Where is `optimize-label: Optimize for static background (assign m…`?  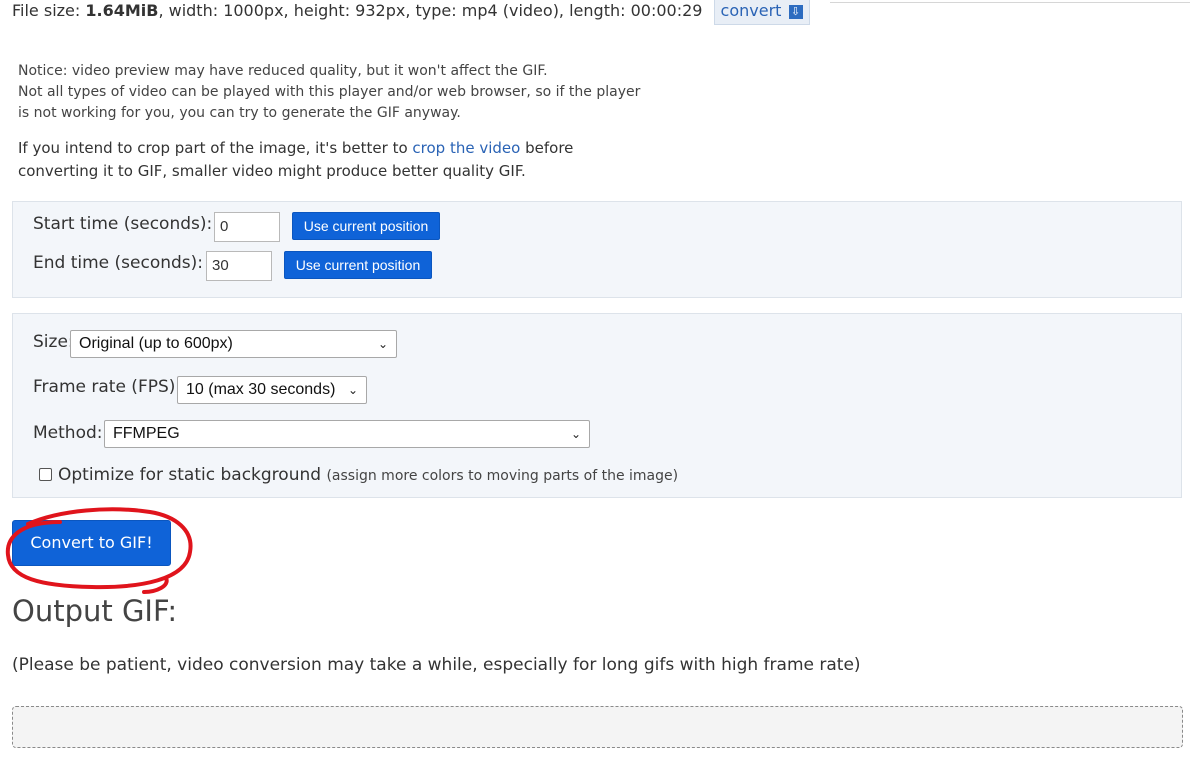 optimize-label: Optimize for static background (assign m… is located at coordinates (368, 475).